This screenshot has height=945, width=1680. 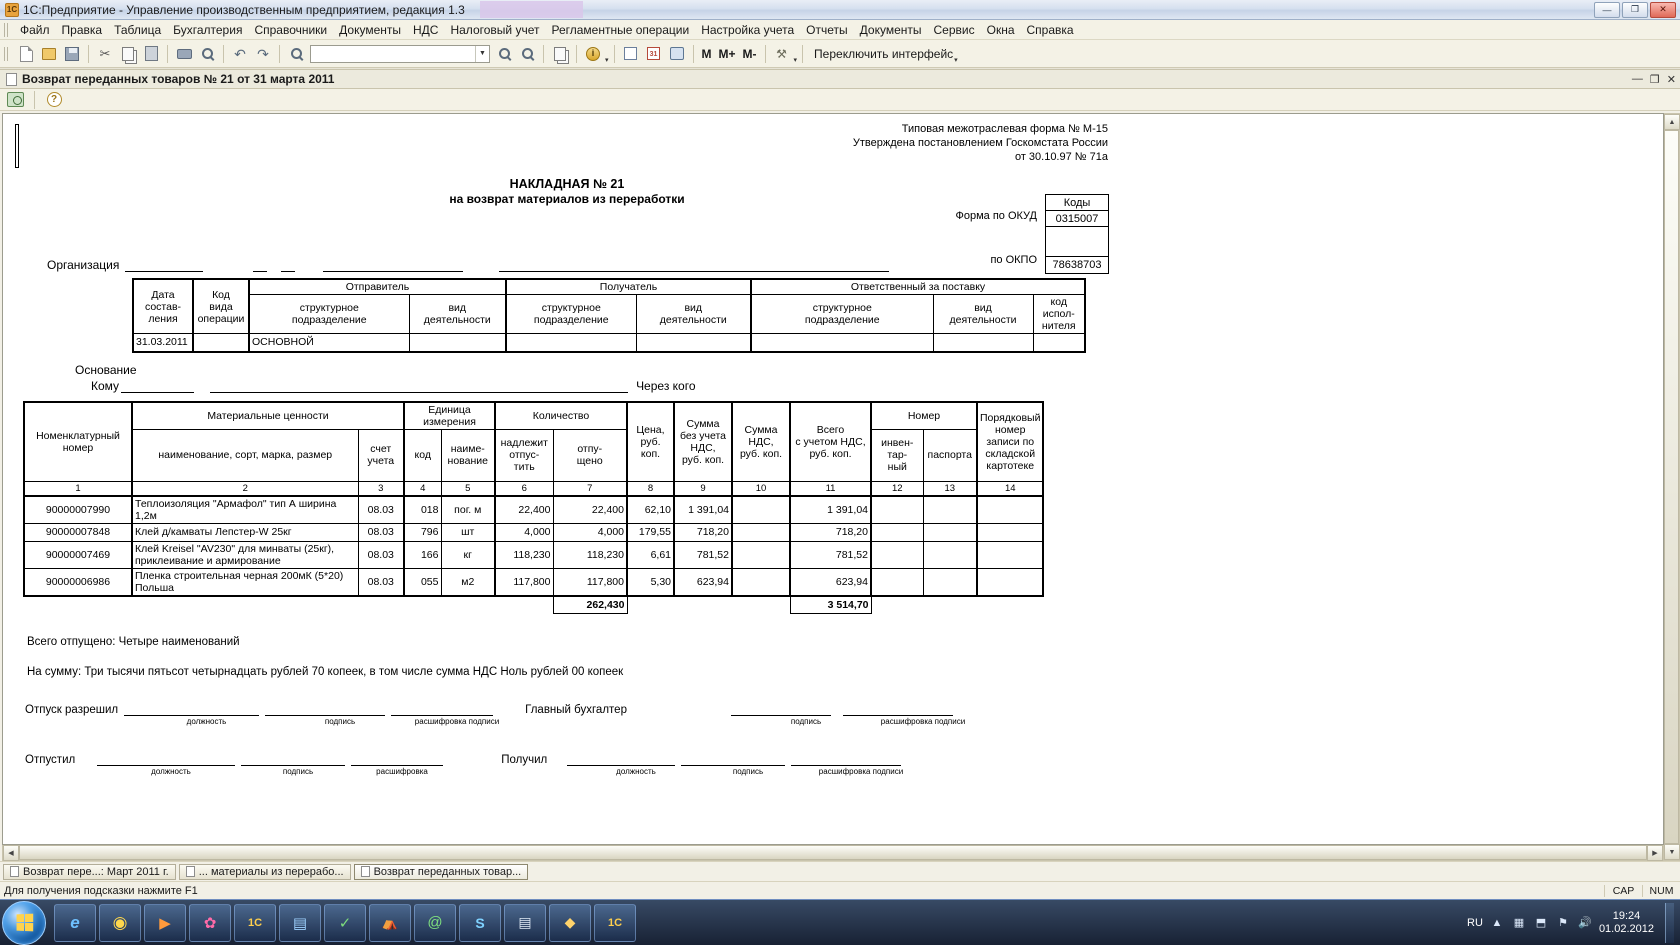 I want to click on to-whom-field, so click(x=158, y=386).